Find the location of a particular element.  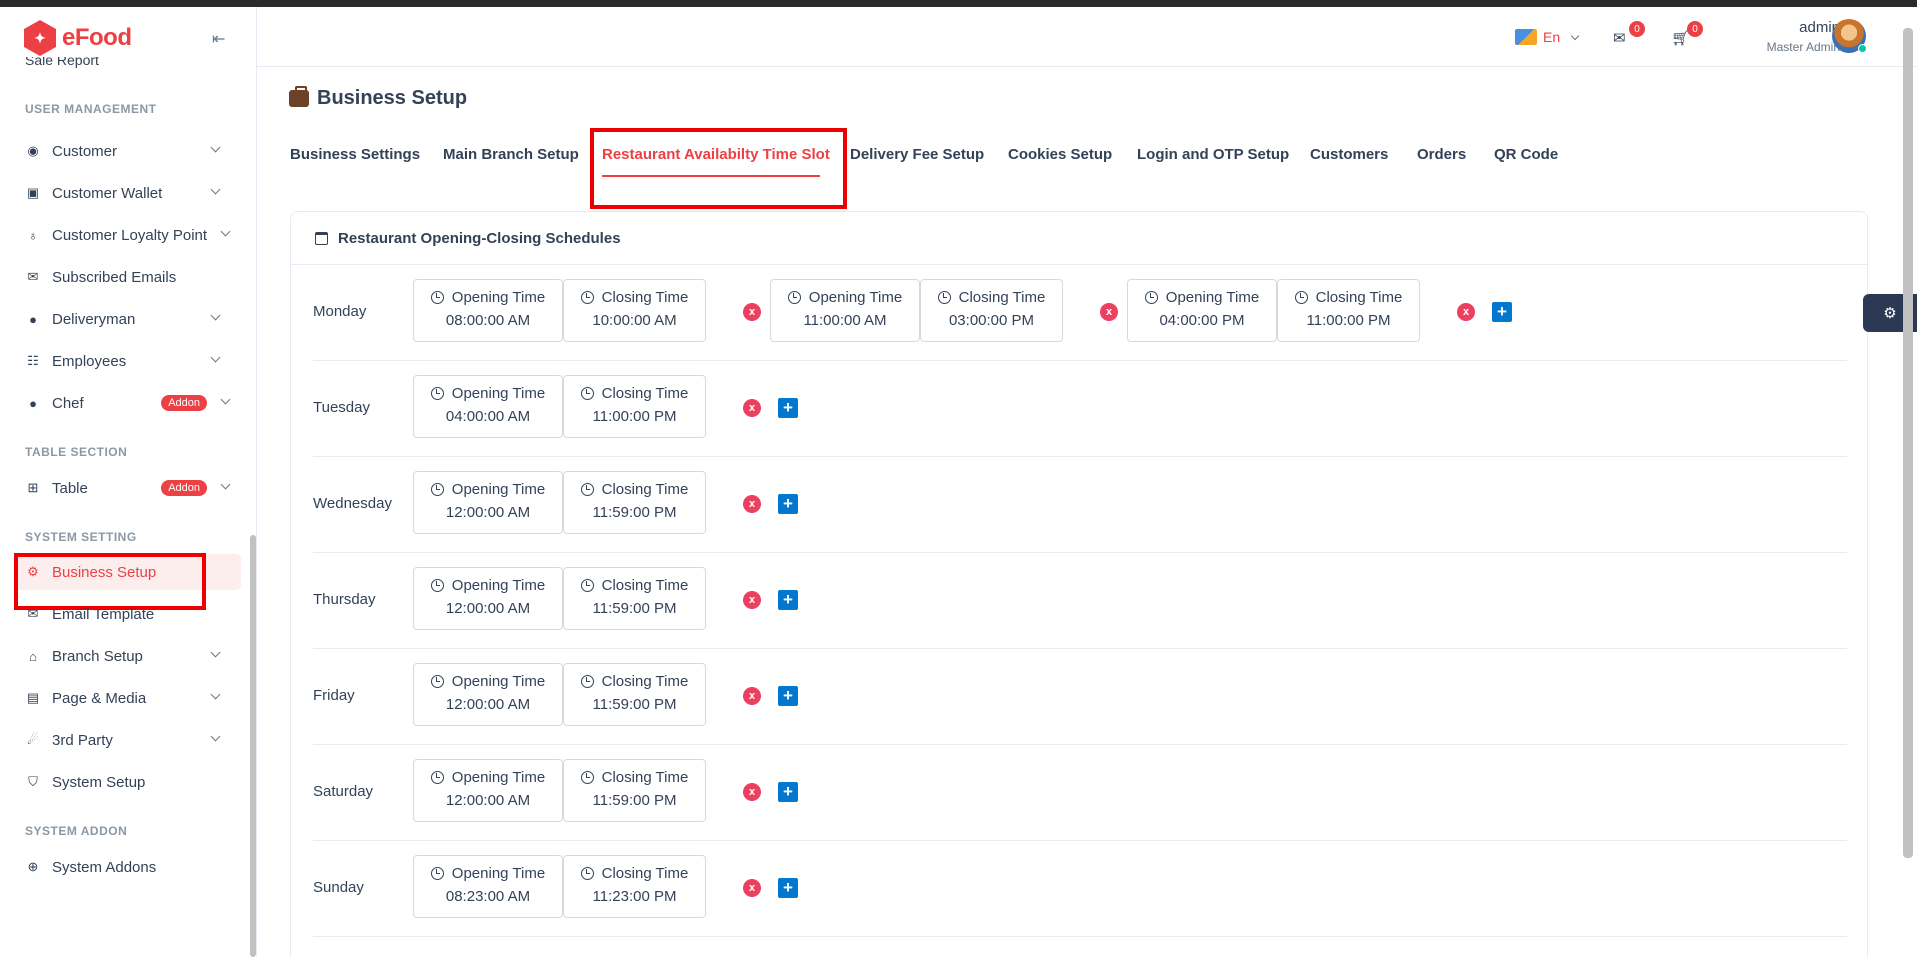

chevron-down-icon is located at coordinates (215, 694).